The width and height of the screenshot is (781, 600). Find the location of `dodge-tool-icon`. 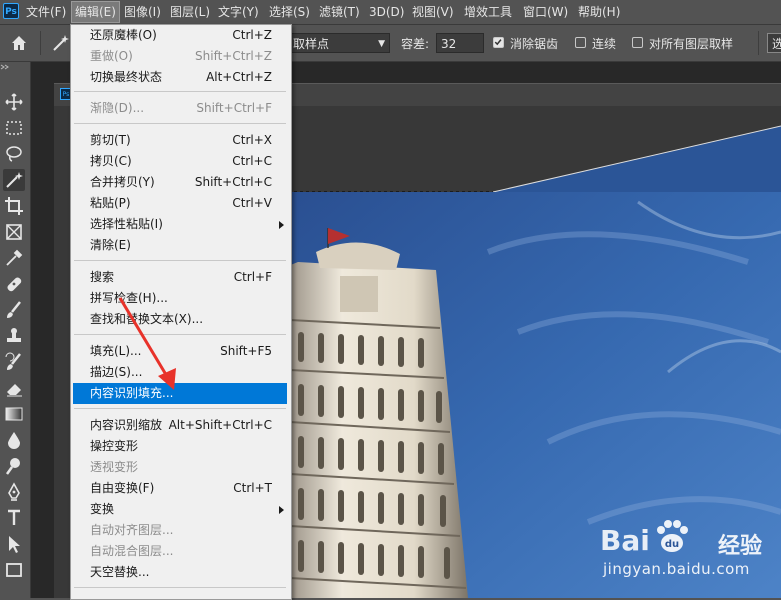

dodge-tool-icon is located at coordinates (14, 466).